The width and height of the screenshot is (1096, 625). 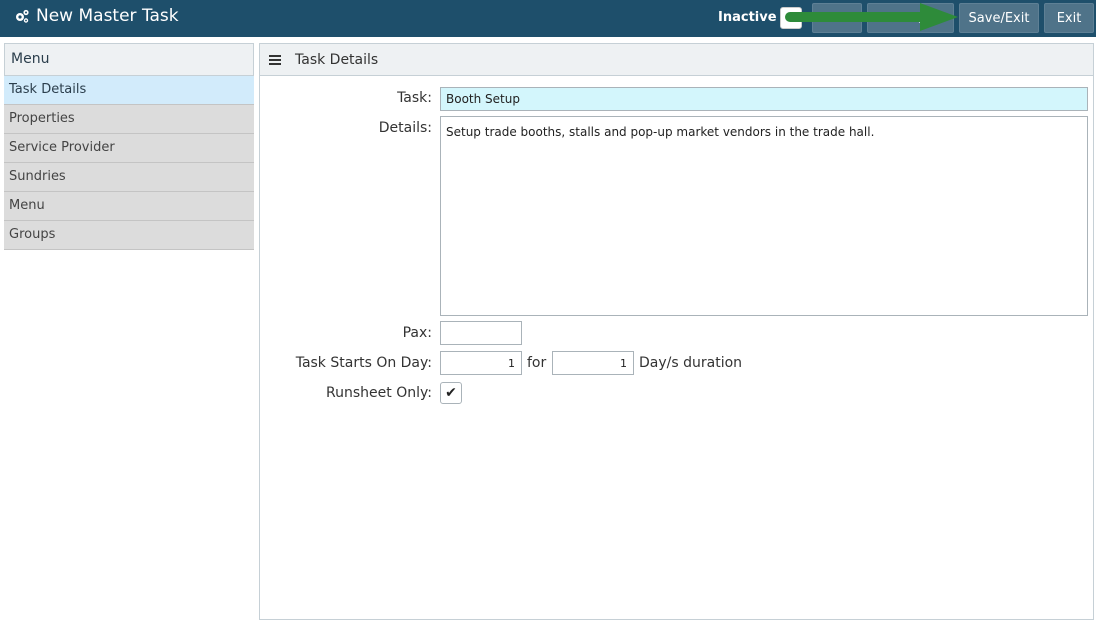 What do you see at coordinates (129, 235) in the screenshot?
I see `menu-item-groups: Groups` at bounding box center [129, 235].